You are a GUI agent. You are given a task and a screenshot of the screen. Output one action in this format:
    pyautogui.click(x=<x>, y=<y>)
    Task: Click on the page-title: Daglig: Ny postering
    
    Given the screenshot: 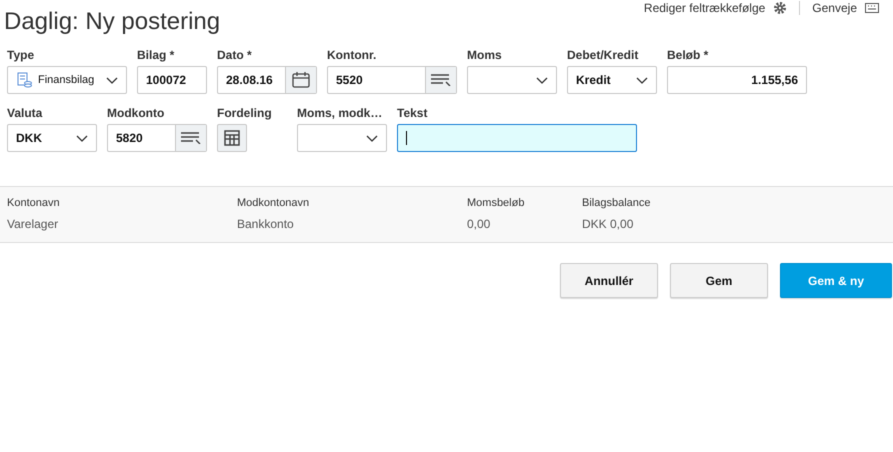 What is the action you would take?
    pyautogui.click(x=112, y=22)
    